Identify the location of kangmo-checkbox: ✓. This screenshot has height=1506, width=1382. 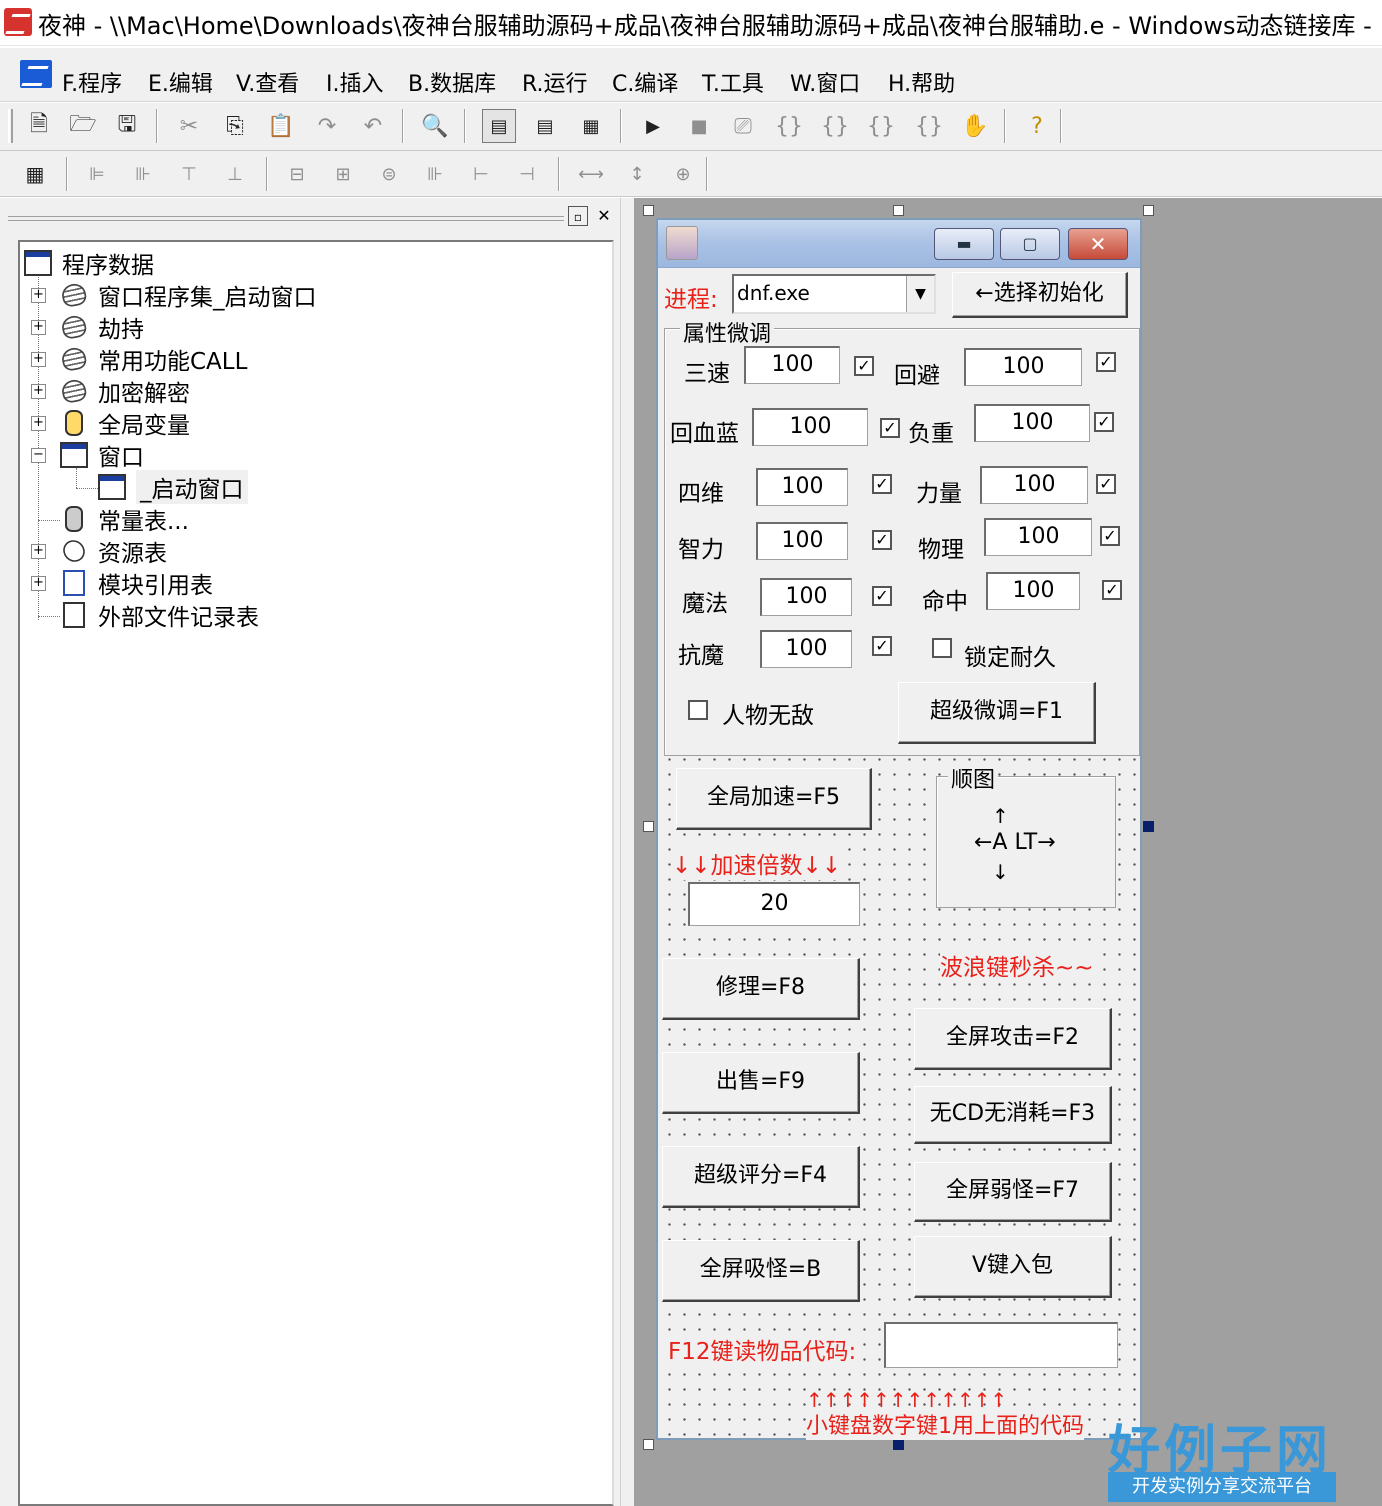
(882, 646).